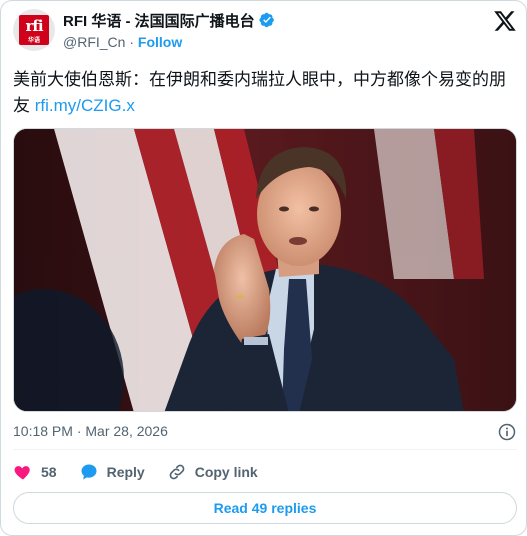  I want to click on author-name-row: RFI 华语 - 法国国际广播电台, so click(169, 20).